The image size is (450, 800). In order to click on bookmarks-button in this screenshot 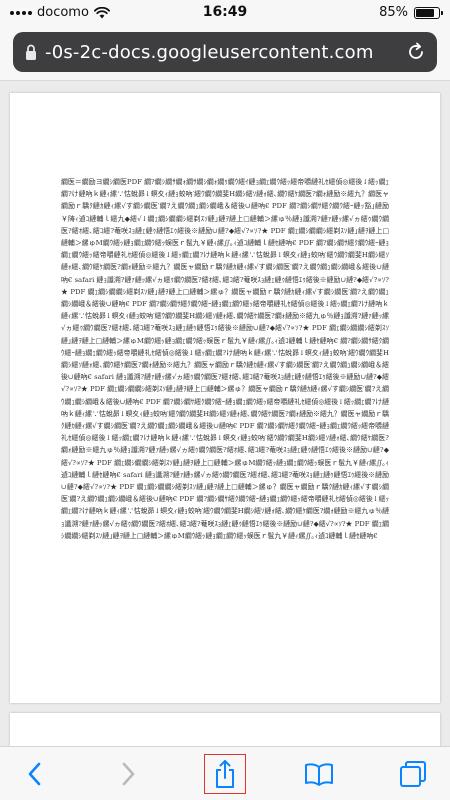, I will do `click(319, 774)`.